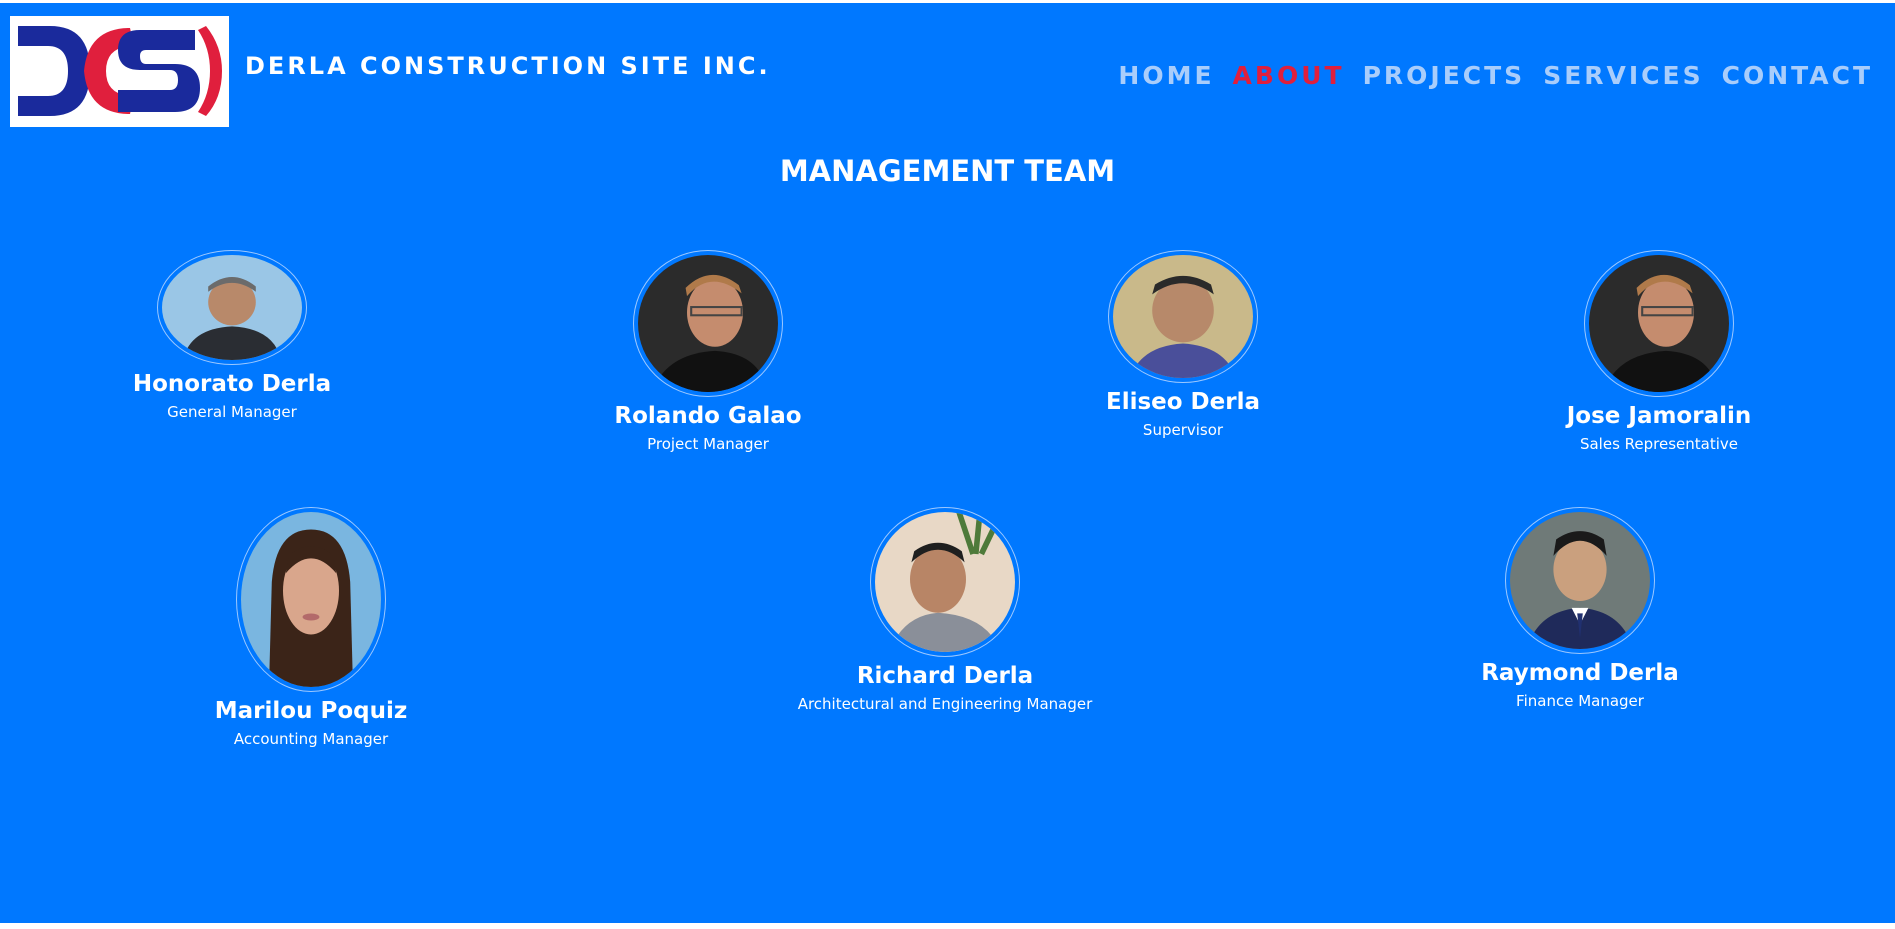  I want to click on nav-projects: PROJECTS, so click(1444, 75).